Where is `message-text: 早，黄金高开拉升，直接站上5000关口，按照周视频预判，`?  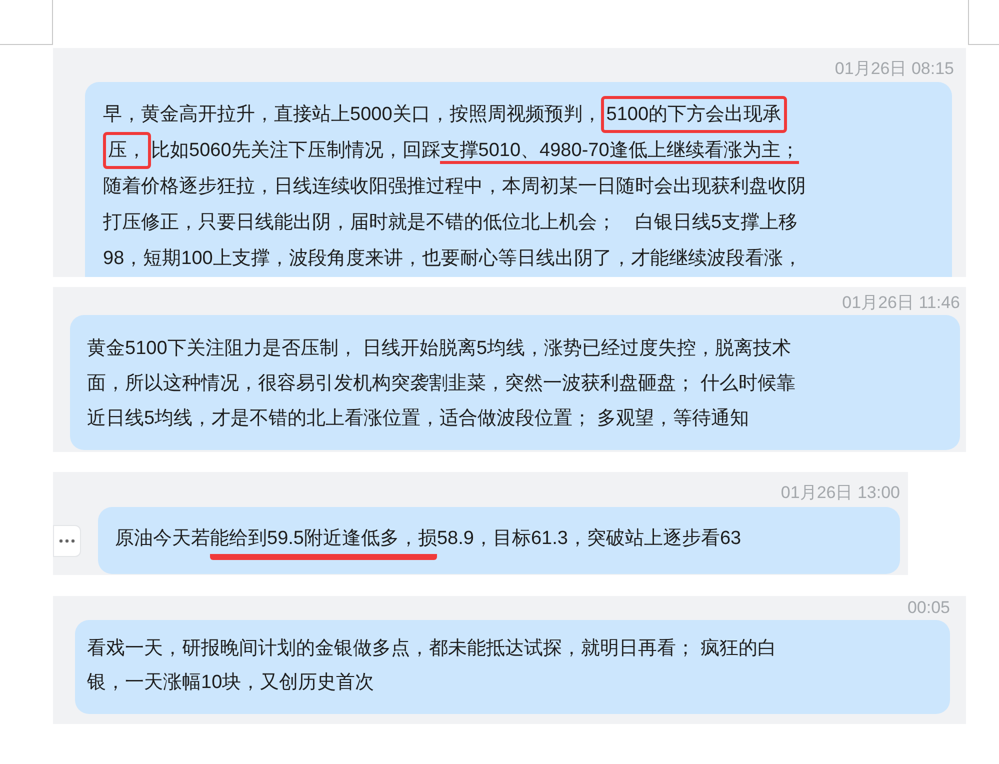 message-text: 早，黄金高开拉升，直接站上5000关口，按照周视频预判， is located at coordinates (352, 114).